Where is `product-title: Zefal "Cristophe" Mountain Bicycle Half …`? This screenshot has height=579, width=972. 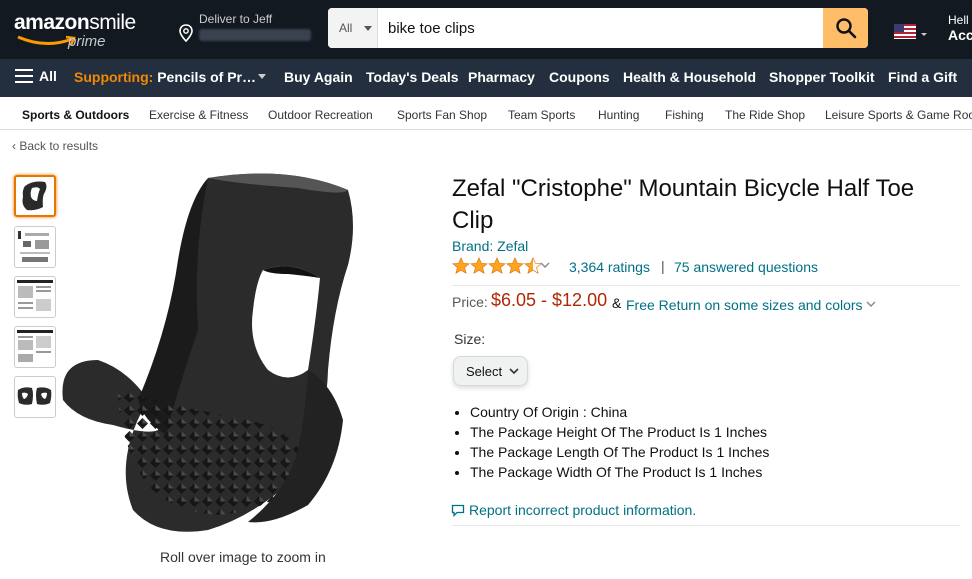
product-title: Zefal "Cristophe" Mountain Bicycle Half … is located at coordinates (683, 204).